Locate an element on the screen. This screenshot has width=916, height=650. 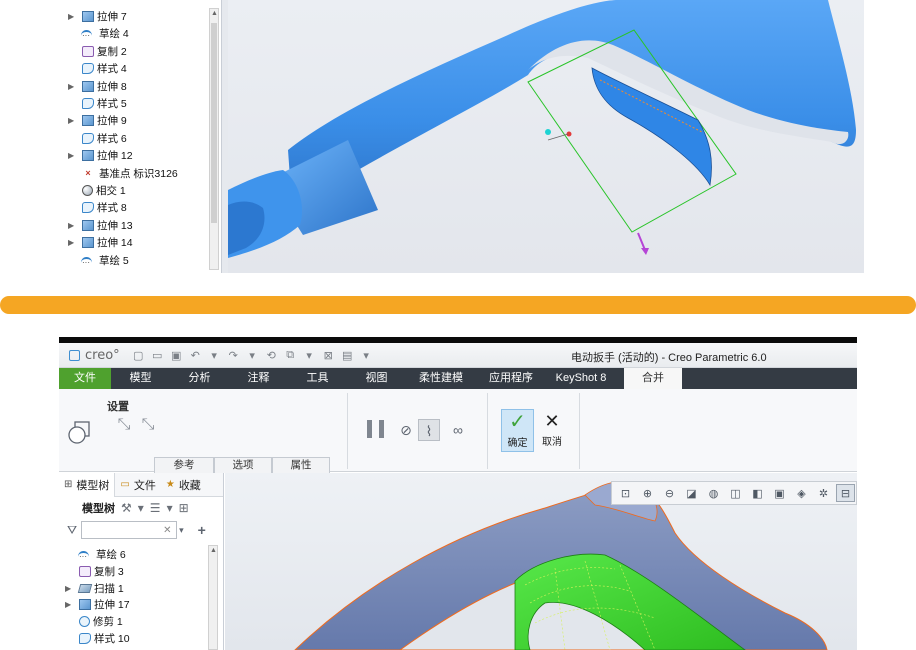
tree-item: 样式 5 is located at coordinates (97, 103).